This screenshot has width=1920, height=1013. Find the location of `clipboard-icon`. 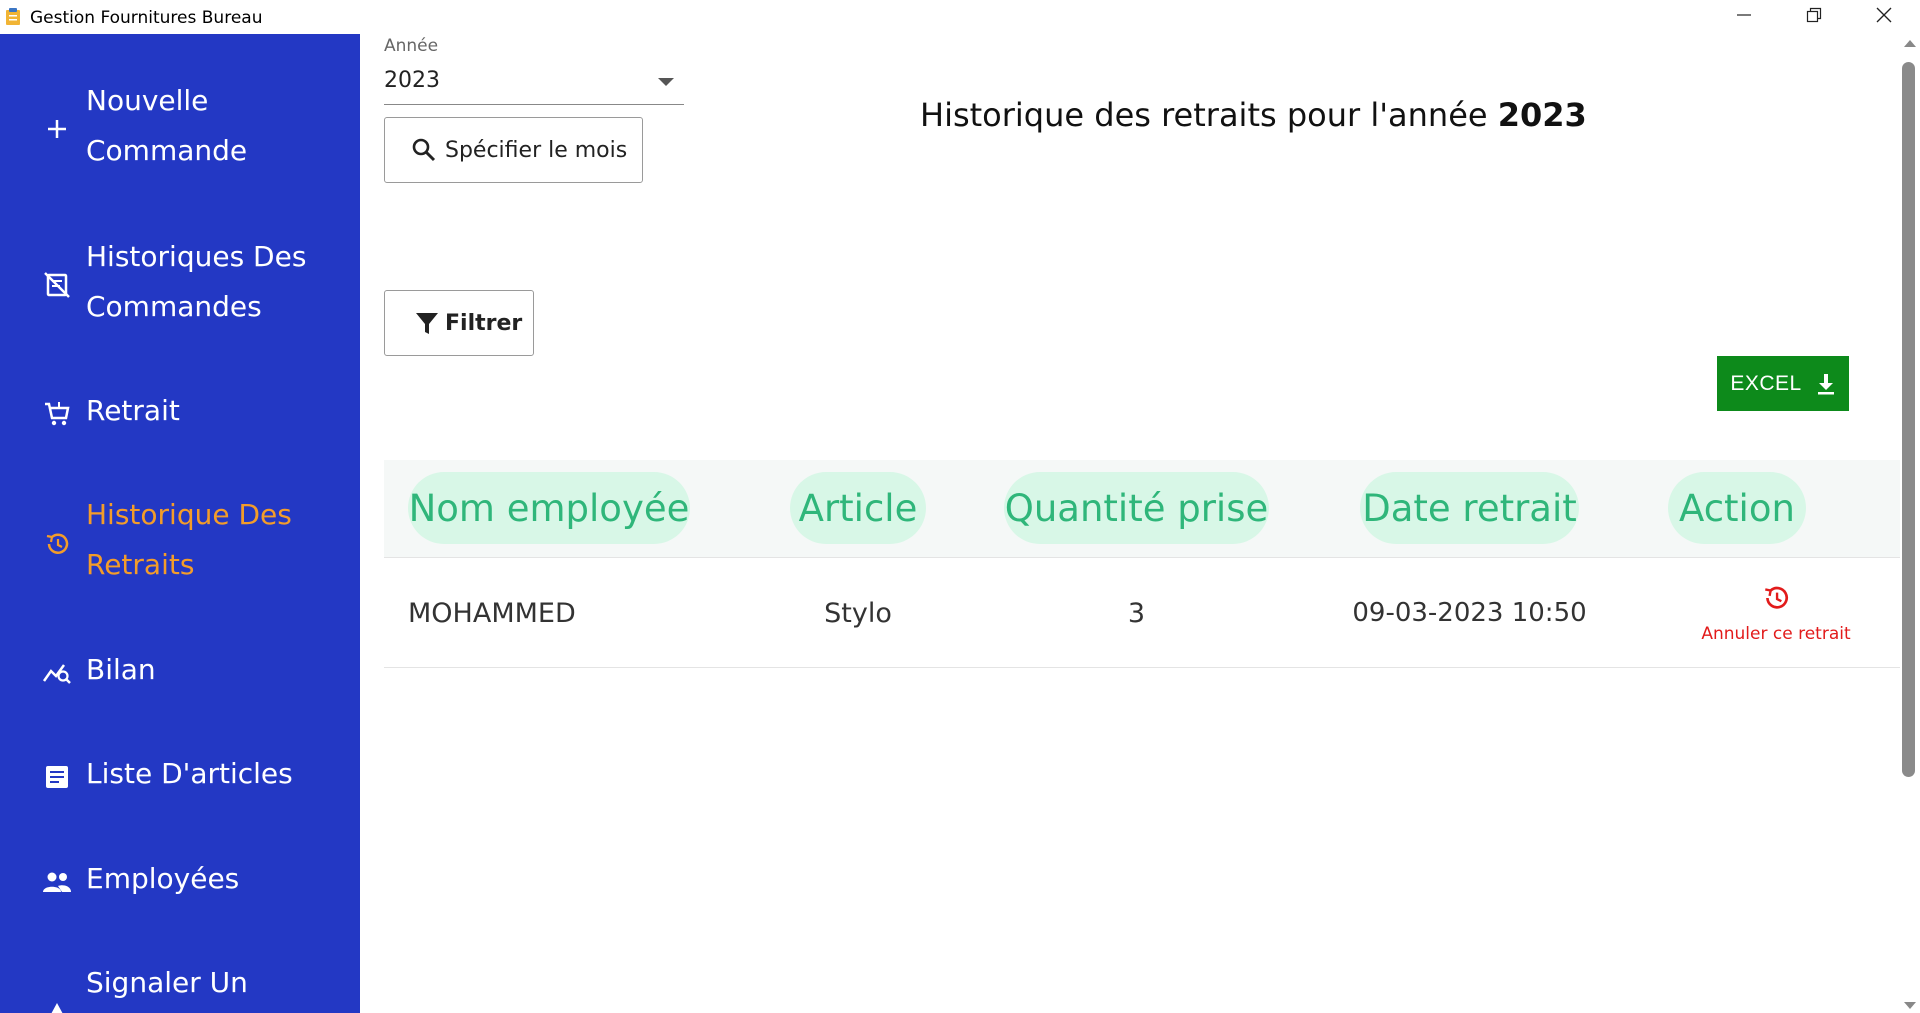

clipboard-icon is located at coordinates (13, 17).